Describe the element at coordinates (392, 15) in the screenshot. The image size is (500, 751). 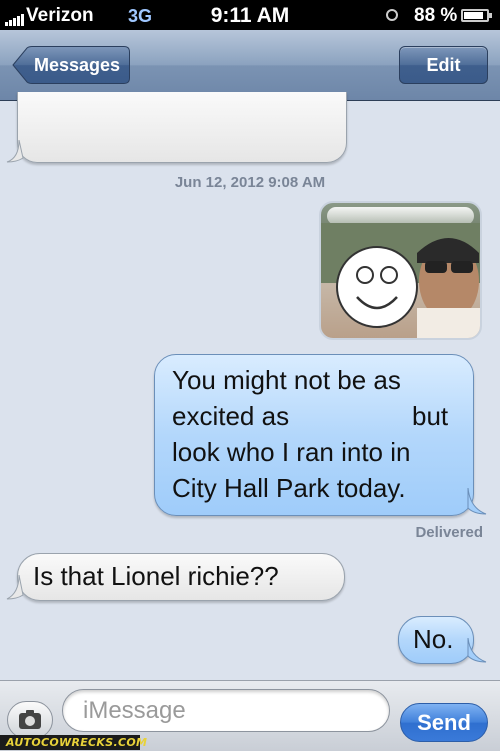
I see `alarm-clock-icon` at that location.